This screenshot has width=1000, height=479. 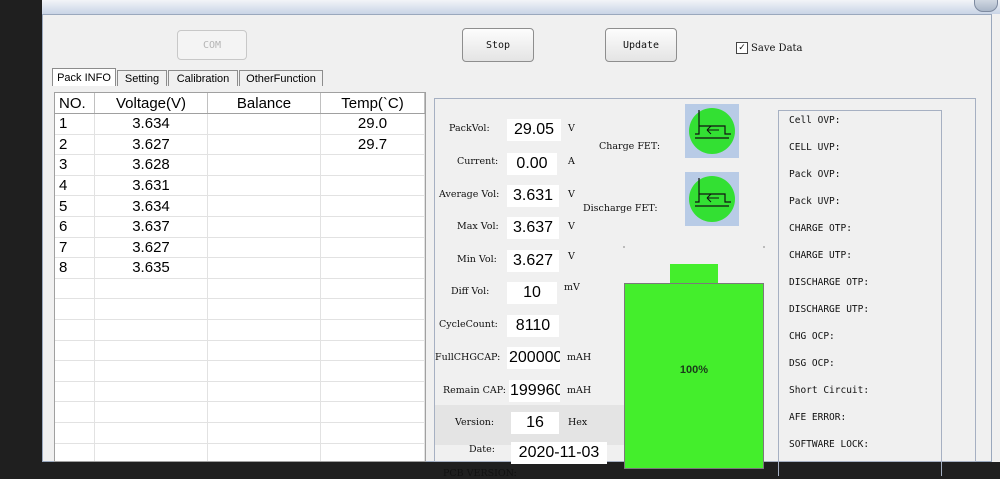 What do you see at coordinates (75, 165) in the screenshot?
I see `cell-no: 3` at bounding box center [75, 165].